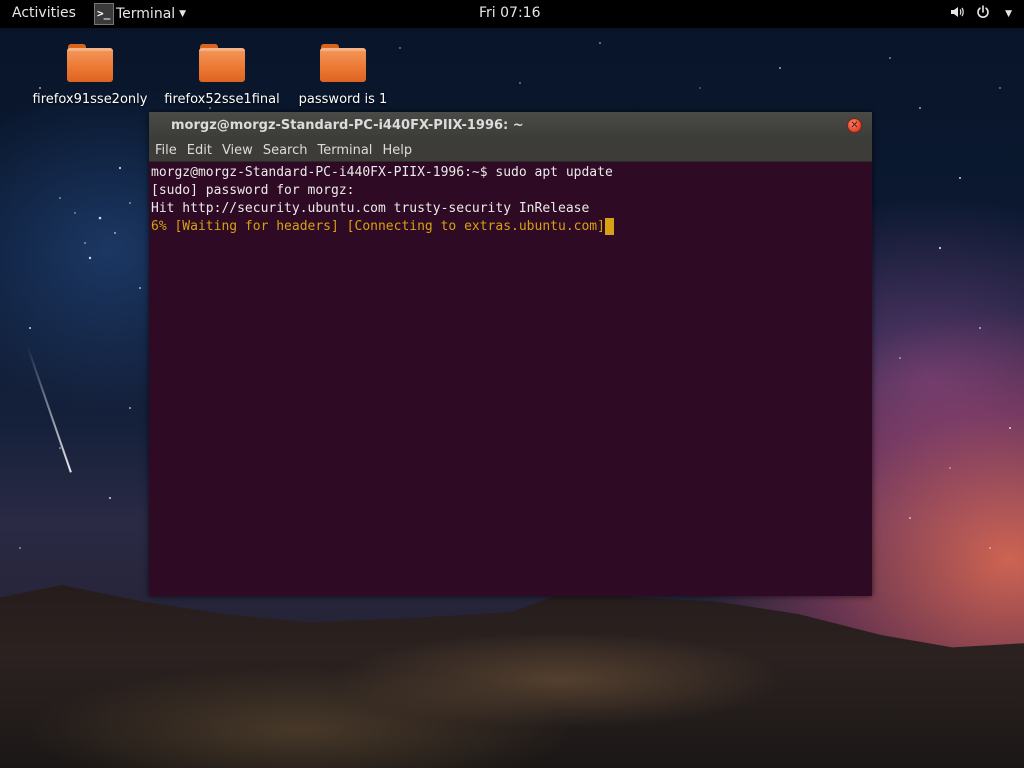 This screenshot has height=768, width=1024. I want to click on desktop-folder-firefox52sse1final: firefox52sse1final, so click(222, 75).